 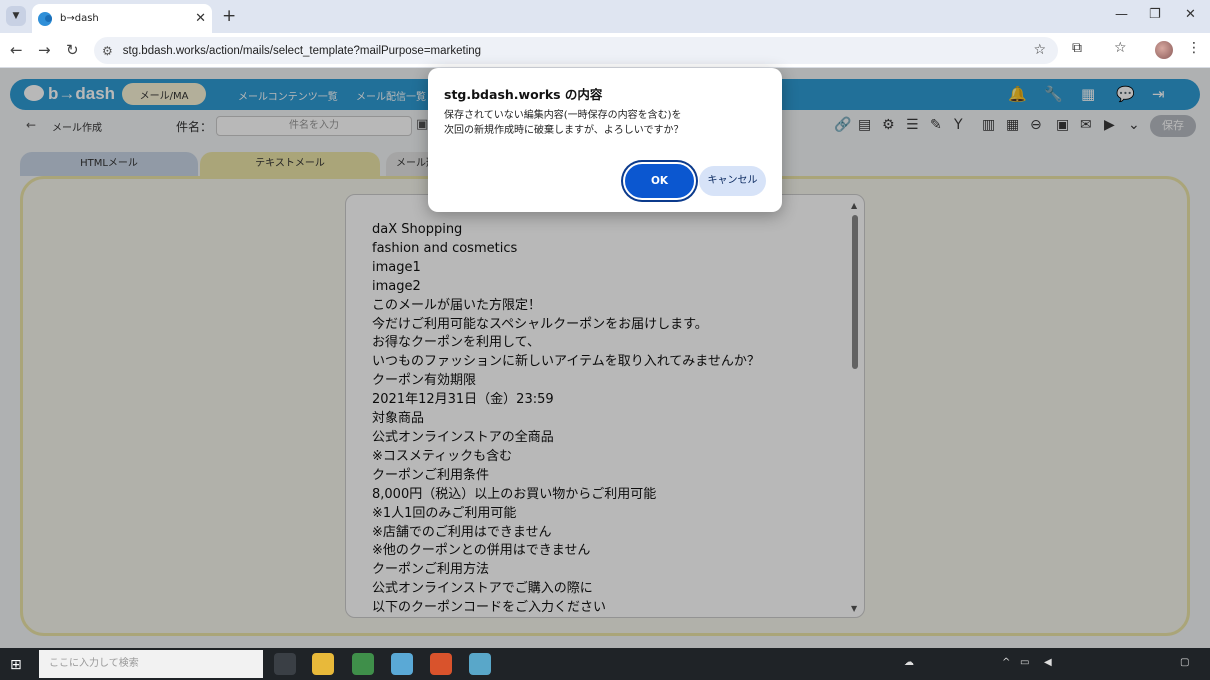 I want to click on new-tab-plus-icon: +, so click(x=229, y=16).